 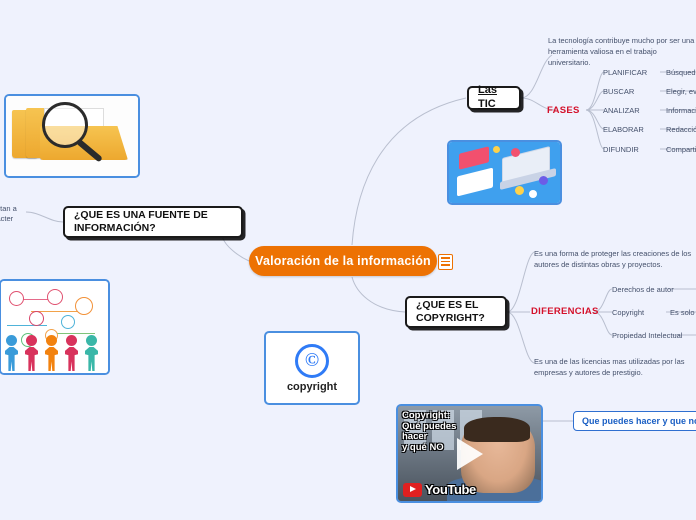 I want to click on node-las-tic: Las TIC, so click(x=494, y=97).